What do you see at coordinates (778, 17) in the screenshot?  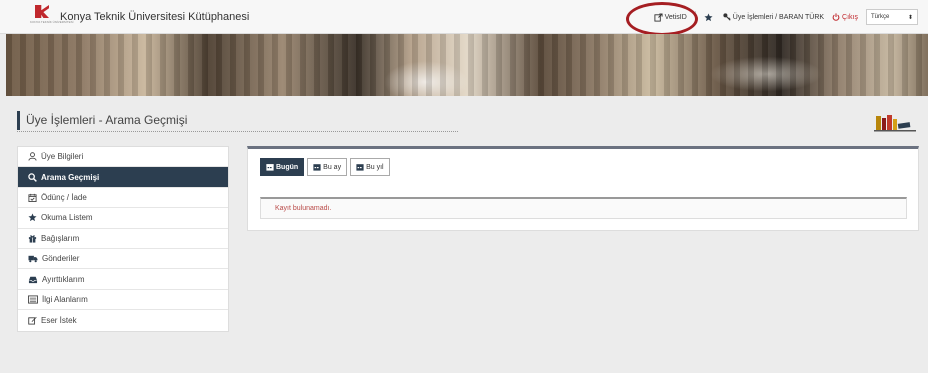 I see `member-label: Üye İşlemleri / BARAN TÜRK` at bounding box center [778, 17].